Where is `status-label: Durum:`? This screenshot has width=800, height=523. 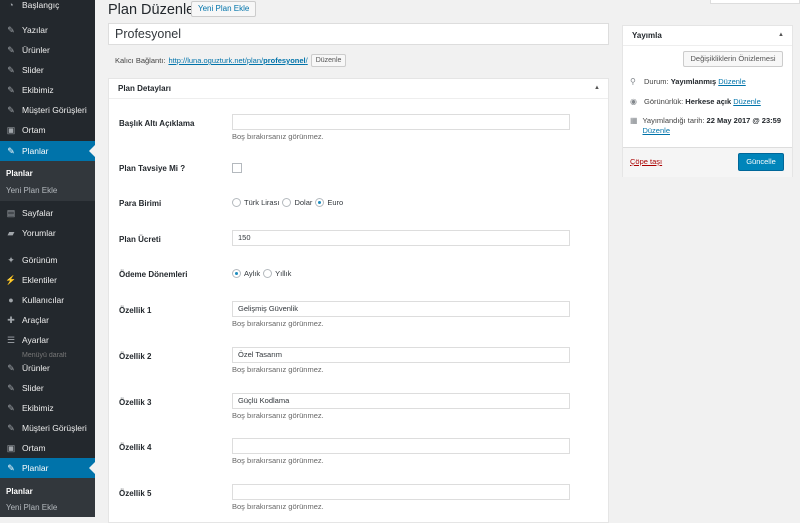 status-label: Durum: is located at coordinates (656, 81).